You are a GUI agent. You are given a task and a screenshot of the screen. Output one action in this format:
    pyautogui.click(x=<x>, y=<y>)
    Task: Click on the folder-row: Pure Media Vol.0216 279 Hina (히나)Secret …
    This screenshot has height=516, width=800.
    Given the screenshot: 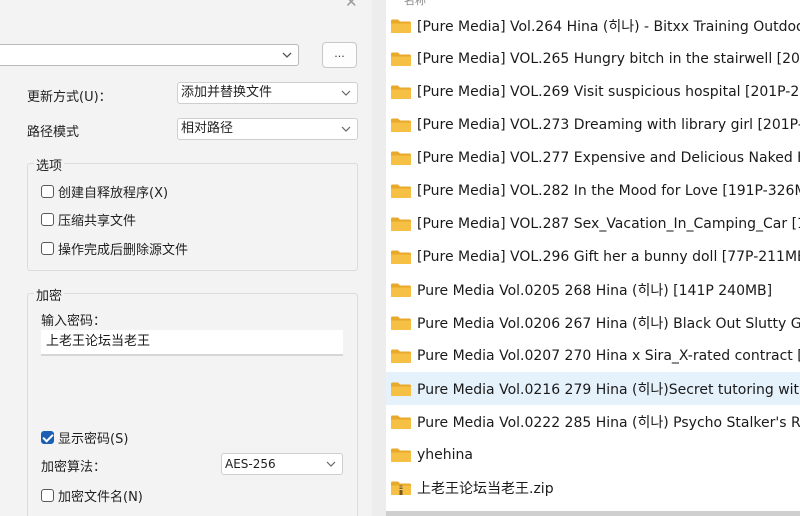 What is the action you would take?
    pyautogui.click(x=593, y=388)
    